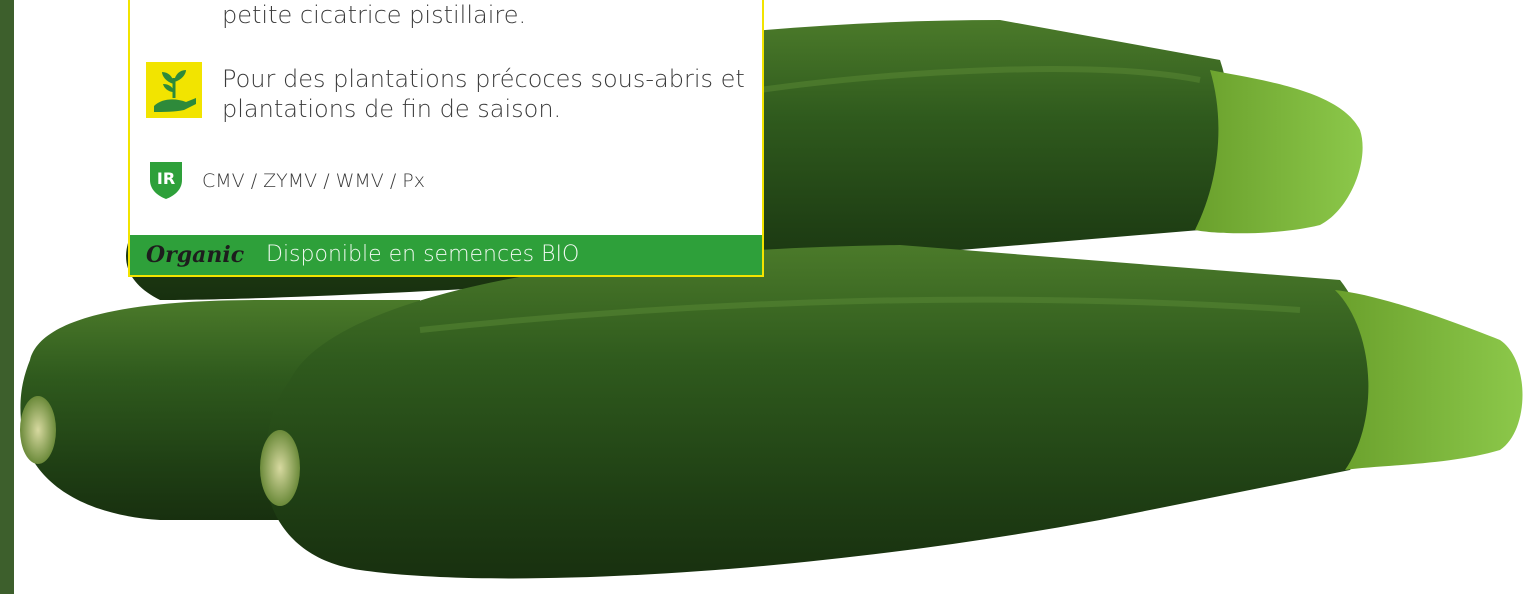  Describe the element at coordinates (313, 181) in the screenshot. I see `resistance-list: CMV / ZYMV / WMV / Px` at that location.